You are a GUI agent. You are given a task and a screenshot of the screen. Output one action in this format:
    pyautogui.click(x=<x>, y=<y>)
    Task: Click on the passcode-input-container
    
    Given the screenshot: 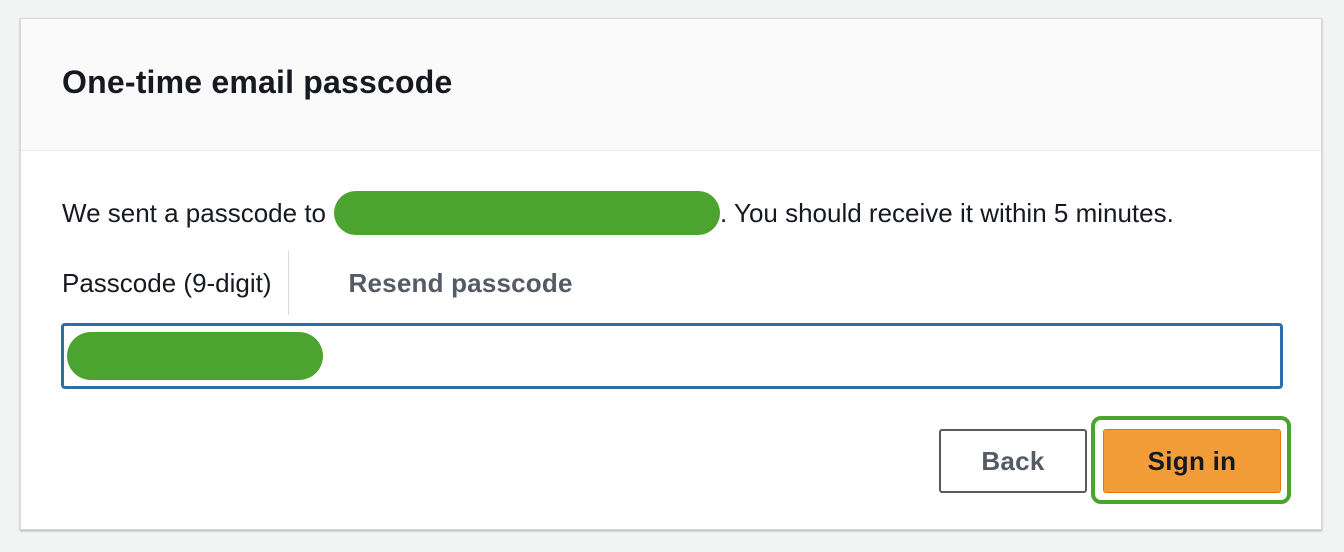 What is the action you would take?
    pyautogui.click(x=672, y=356)
    